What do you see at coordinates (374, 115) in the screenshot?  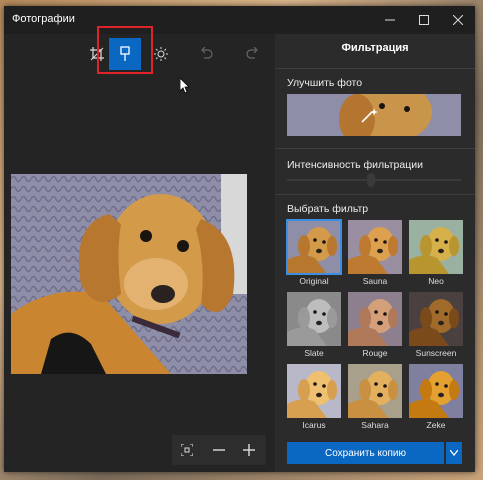 I see `enhance-photo-toggle` at bounding box center [374, 115].